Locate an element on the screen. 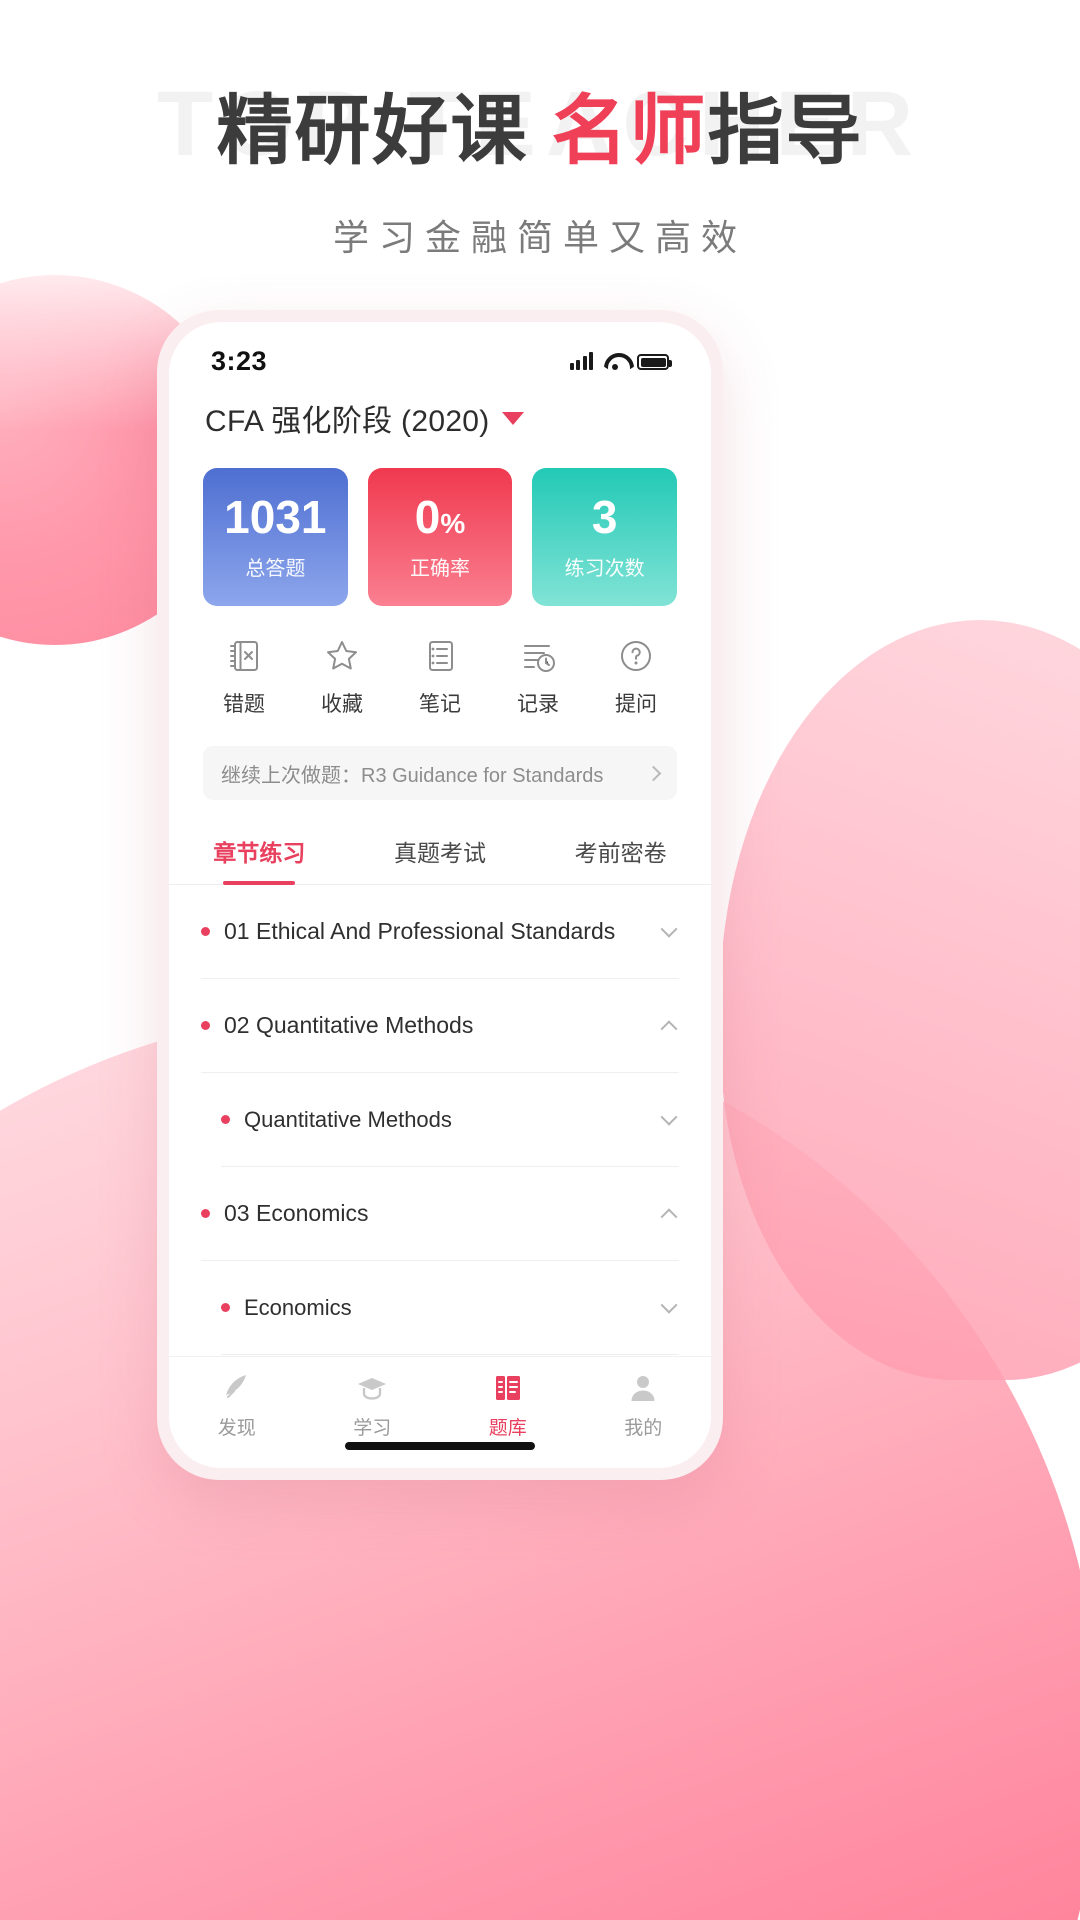 The image size is (1080, 1920). graduation-cap-icon is located at coordinates (372, 1389).